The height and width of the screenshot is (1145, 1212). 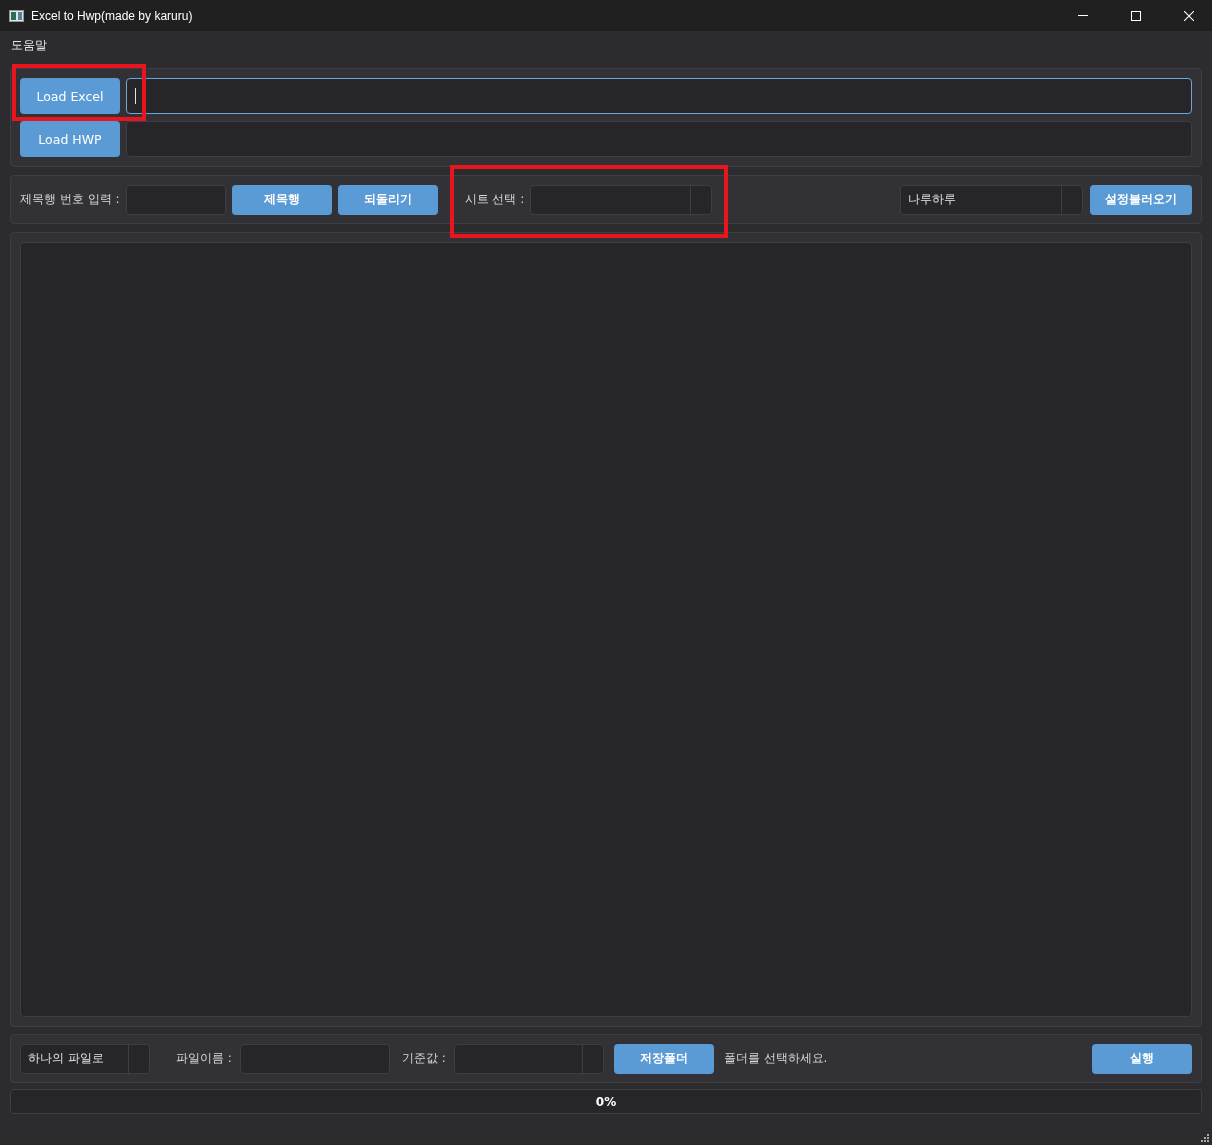 What do you see at coordinates (1083, 15) in the screenshot?
I see `minimize-icon` at bounding box center [1083, 15].